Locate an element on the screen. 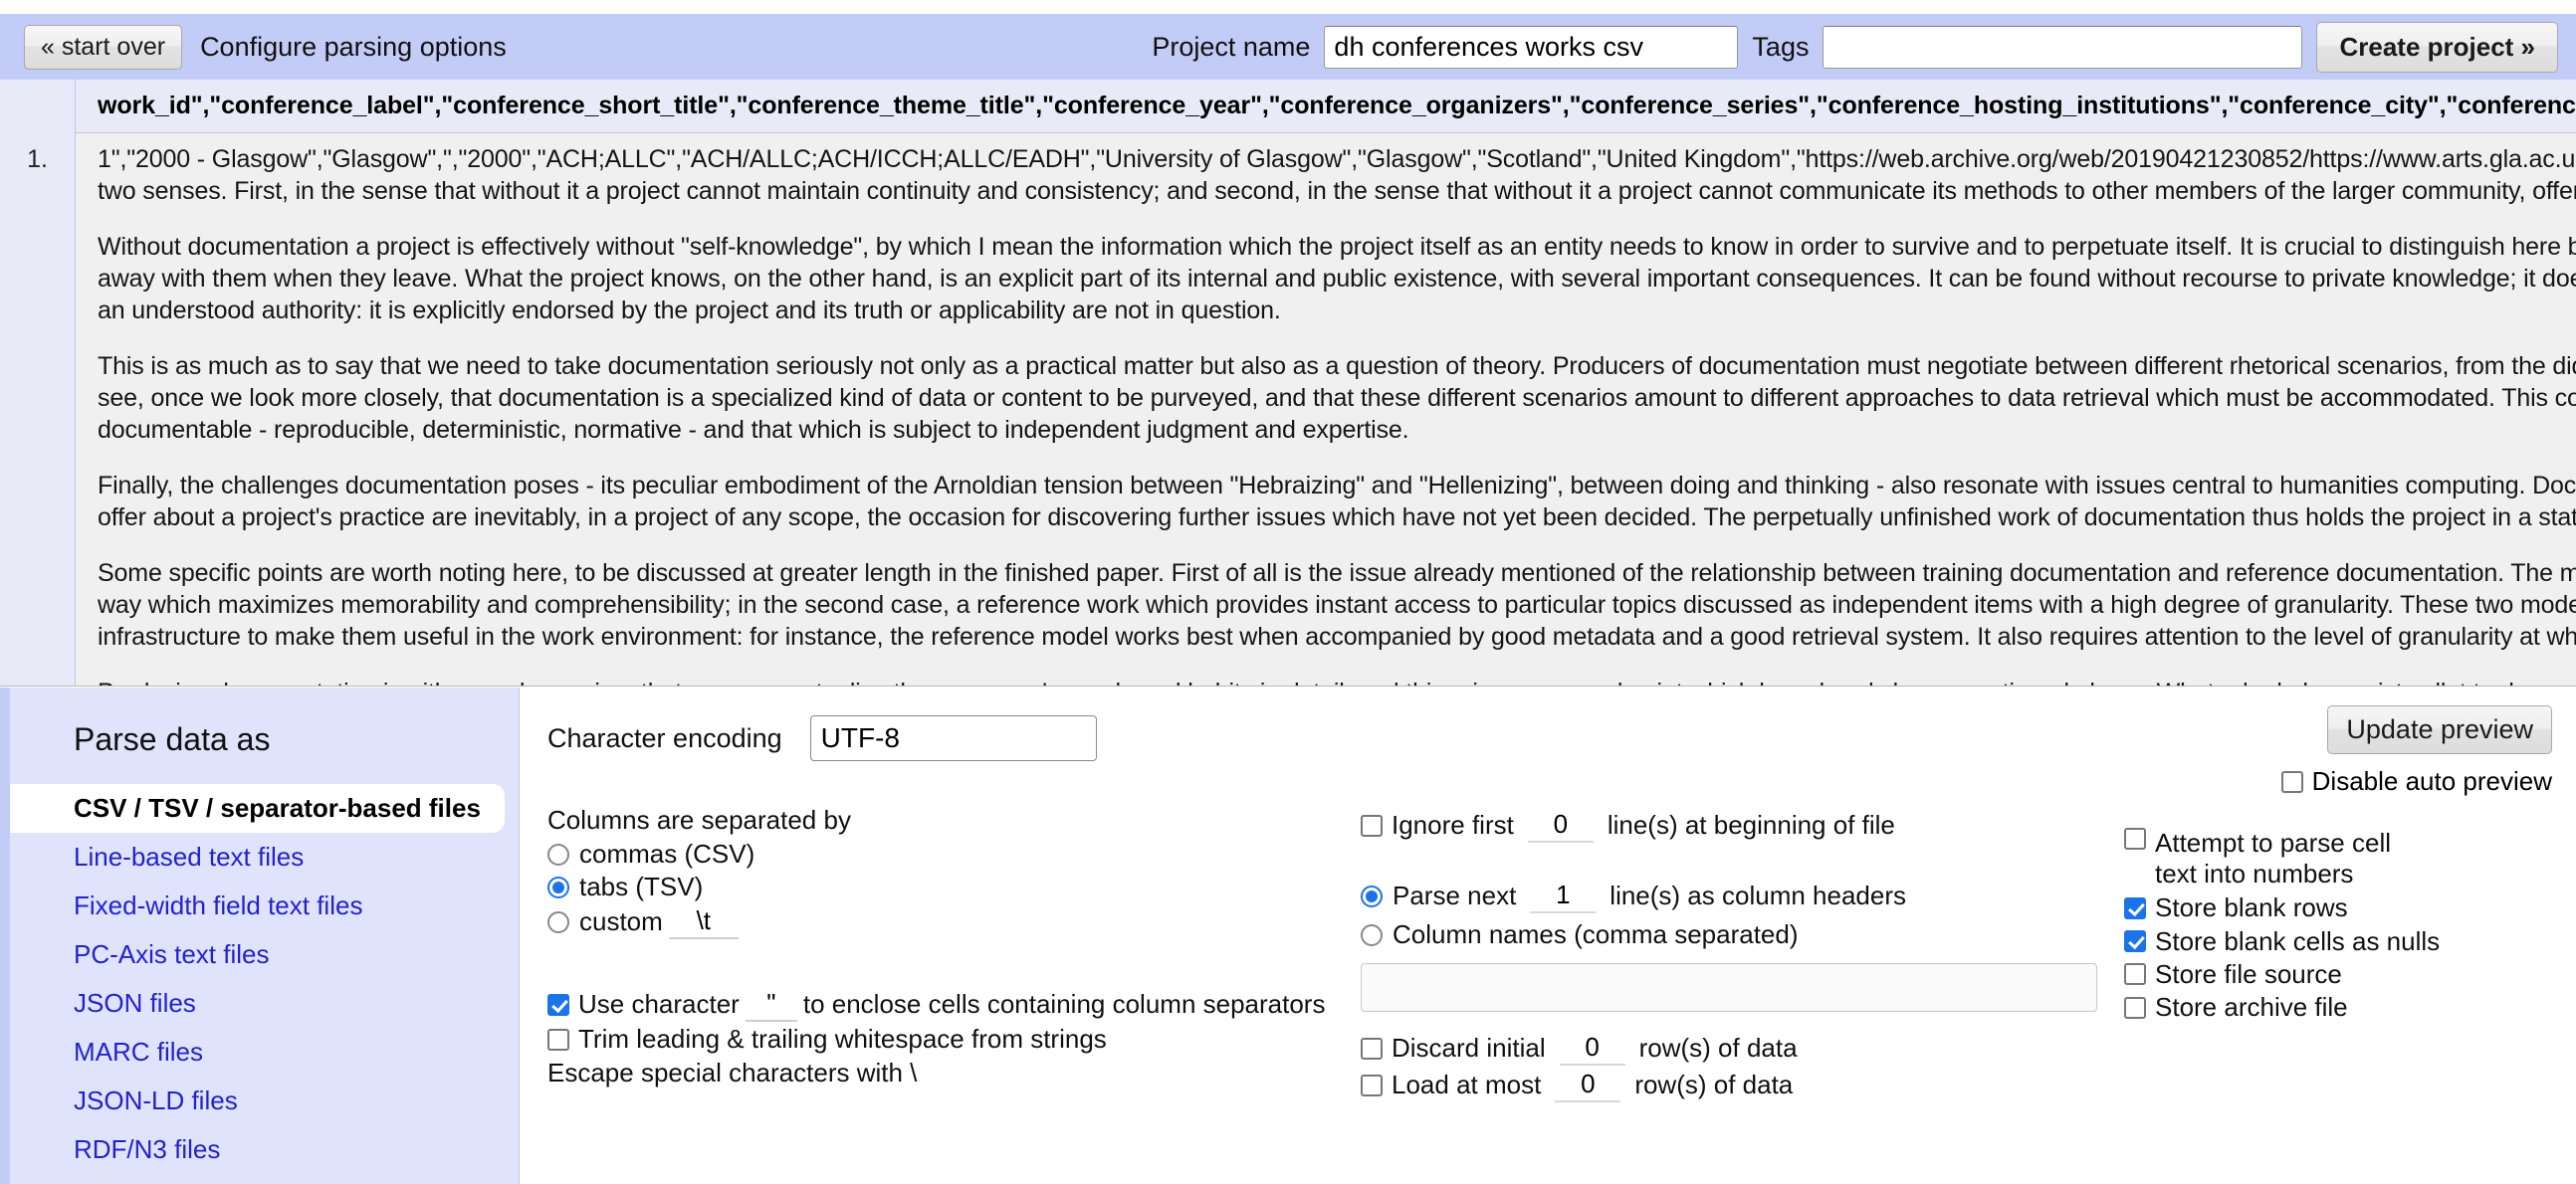  character-encoding-row: Character encoding is located at coordinates (822, 738).